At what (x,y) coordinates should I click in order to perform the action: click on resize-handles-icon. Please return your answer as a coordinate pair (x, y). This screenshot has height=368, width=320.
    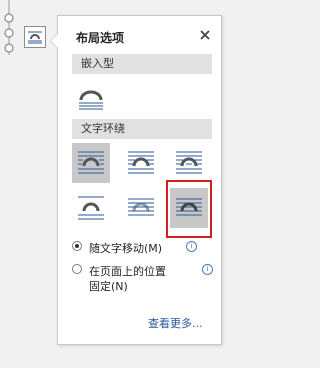
    Looking at the image, I should click on (9, 27).